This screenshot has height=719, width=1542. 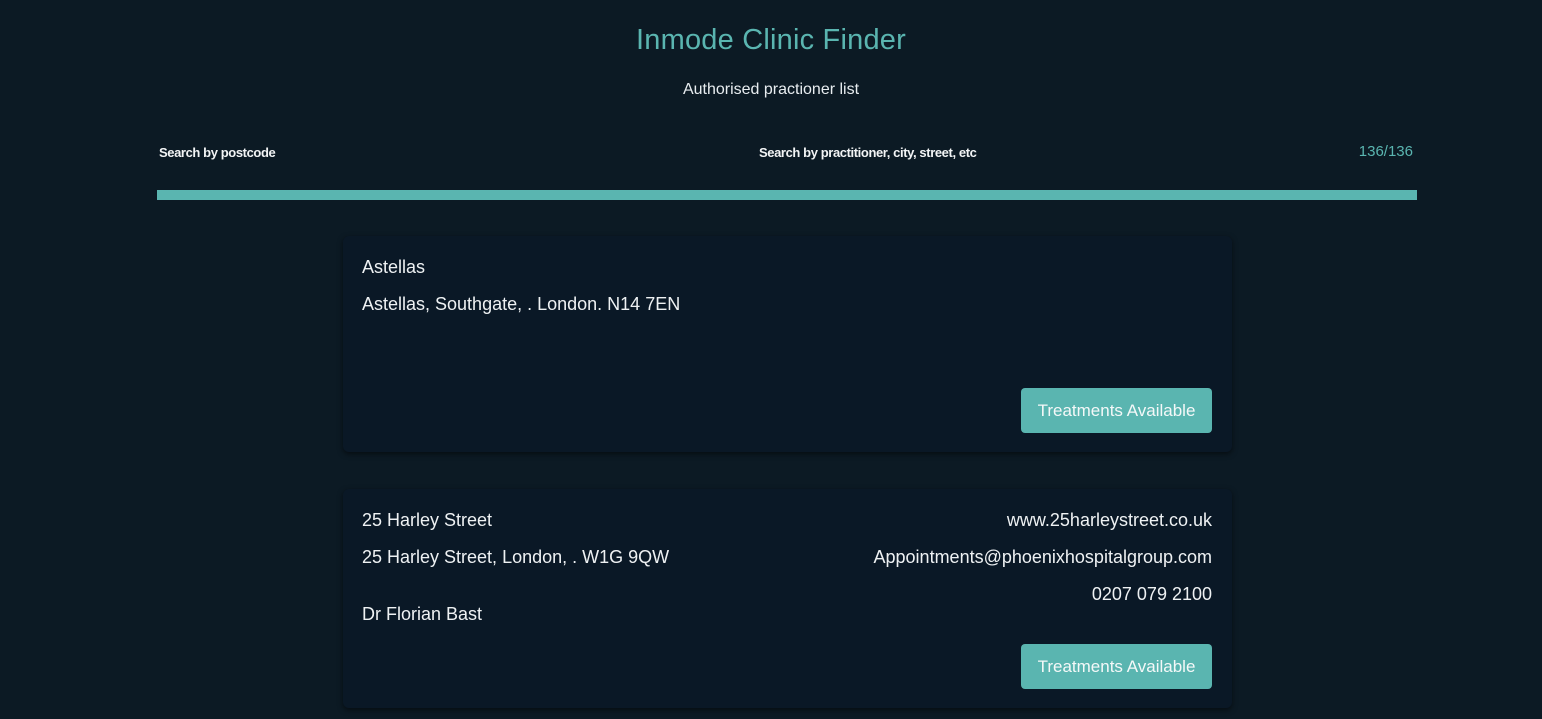 I want to click on page-title: Inmode Clinic Finder, so click(x=771, y=40).